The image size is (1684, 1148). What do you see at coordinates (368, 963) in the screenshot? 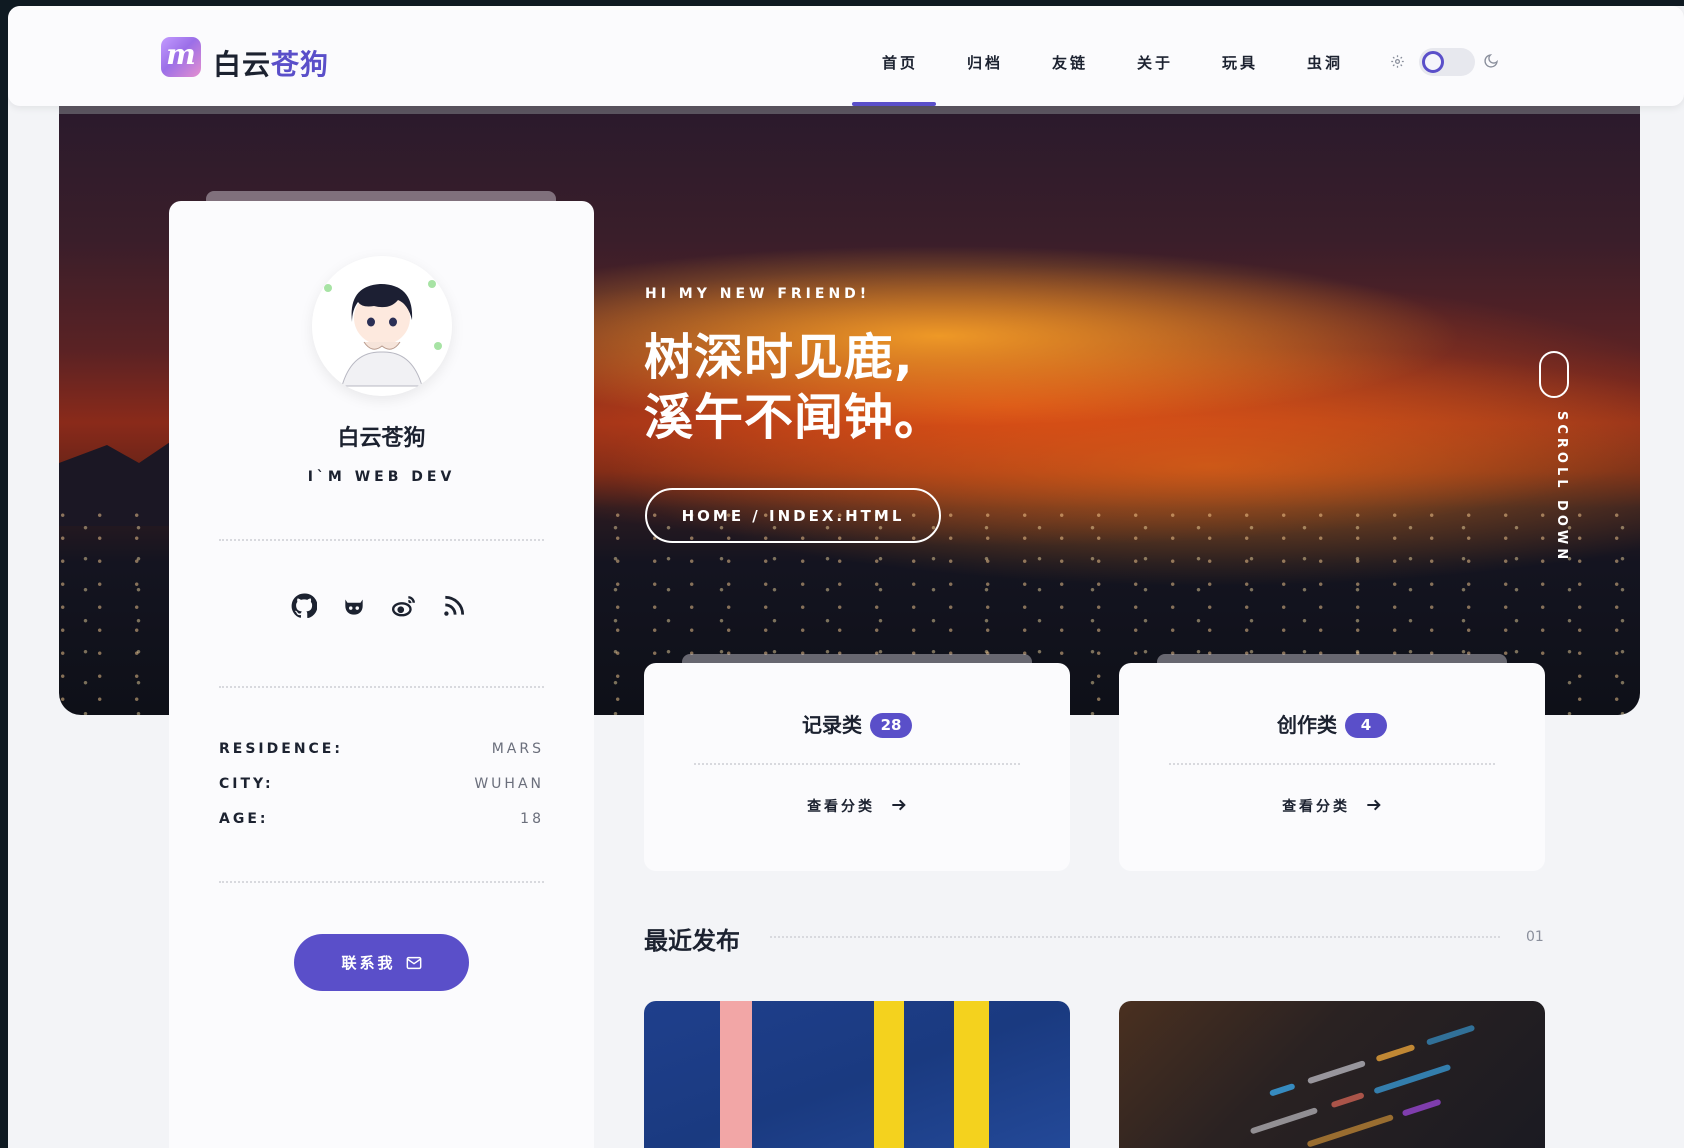
I see `contact-label: 联系我` at bounding box center [368, 963].